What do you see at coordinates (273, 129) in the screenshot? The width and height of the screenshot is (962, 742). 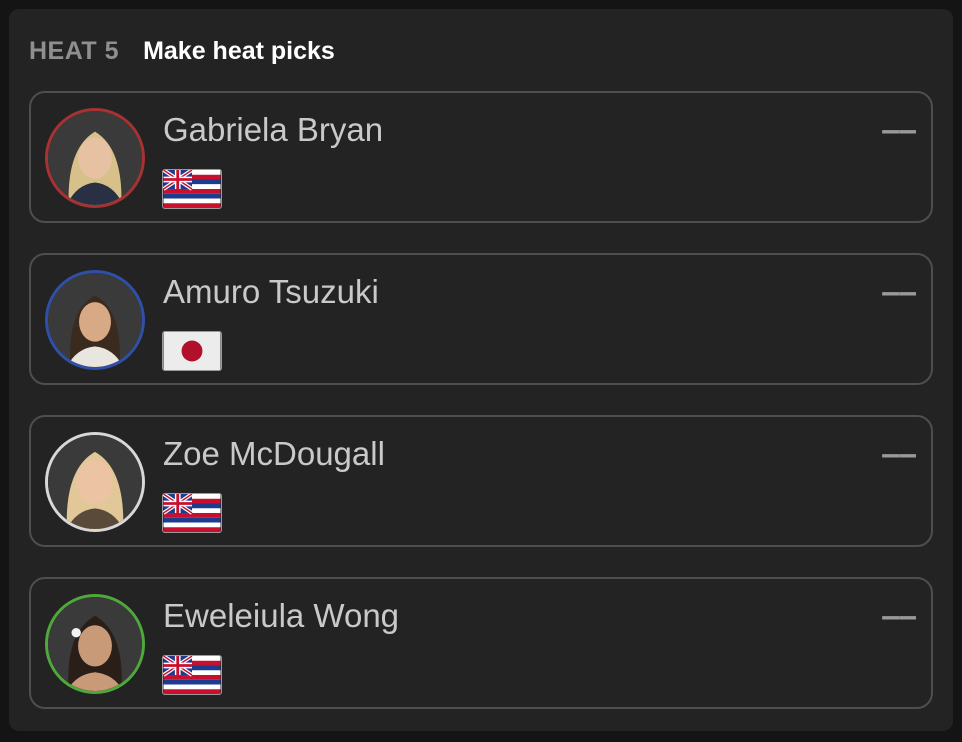 I see `surfer-name: Gabriela Bryan` at bounding box center [273, 129].